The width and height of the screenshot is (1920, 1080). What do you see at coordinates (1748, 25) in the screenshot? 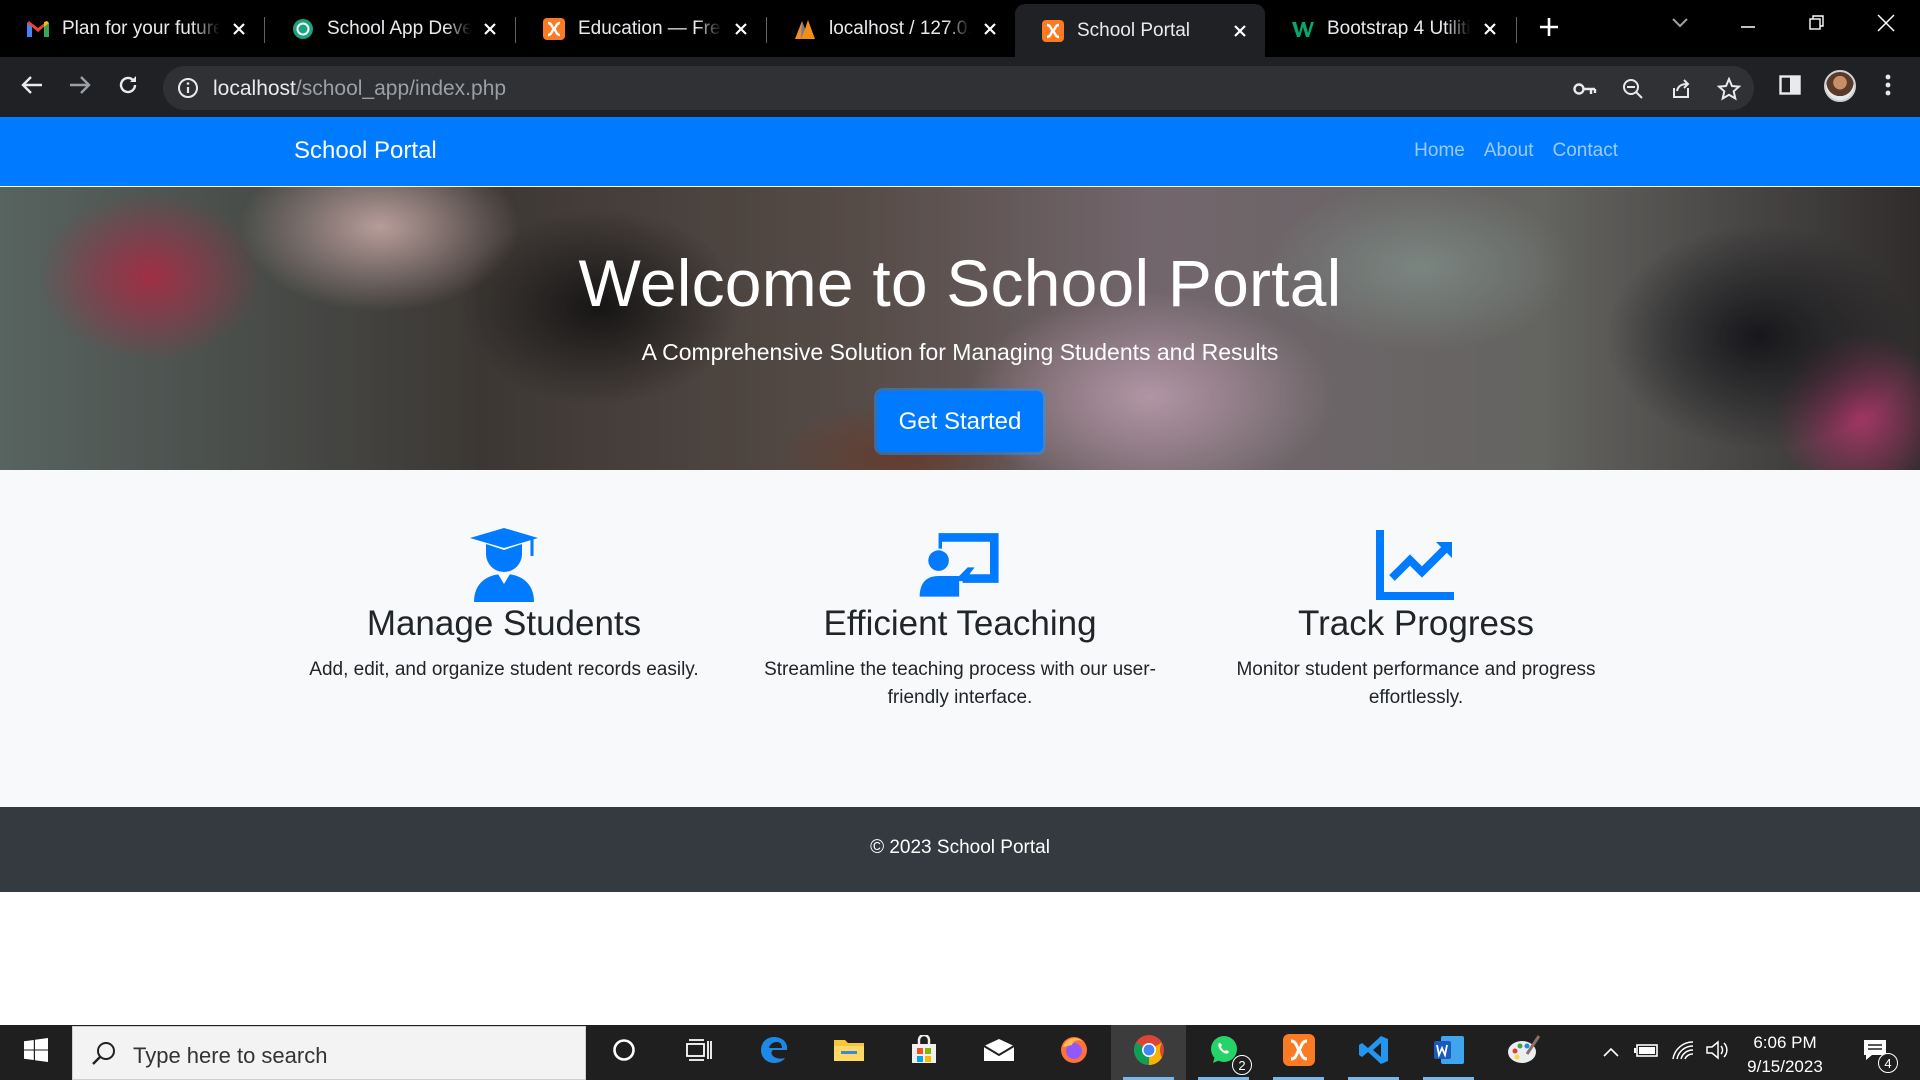
I see `minimize-button` at bounding box center [1748, 25].